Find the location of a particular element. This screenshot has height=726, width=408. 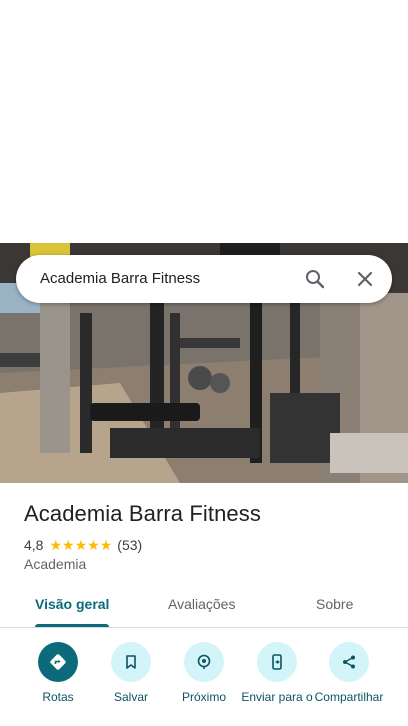

nearby-label: Próximo is located at coordinates (203, 697).